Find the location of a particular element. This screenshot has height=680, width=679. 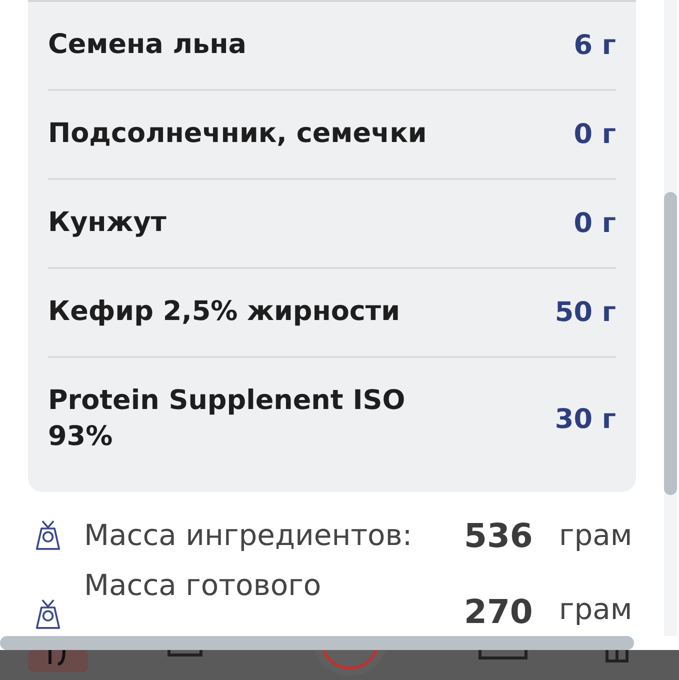

ingredient-name: Кефир 2,5% жирности is located at coordinates (224, 312).